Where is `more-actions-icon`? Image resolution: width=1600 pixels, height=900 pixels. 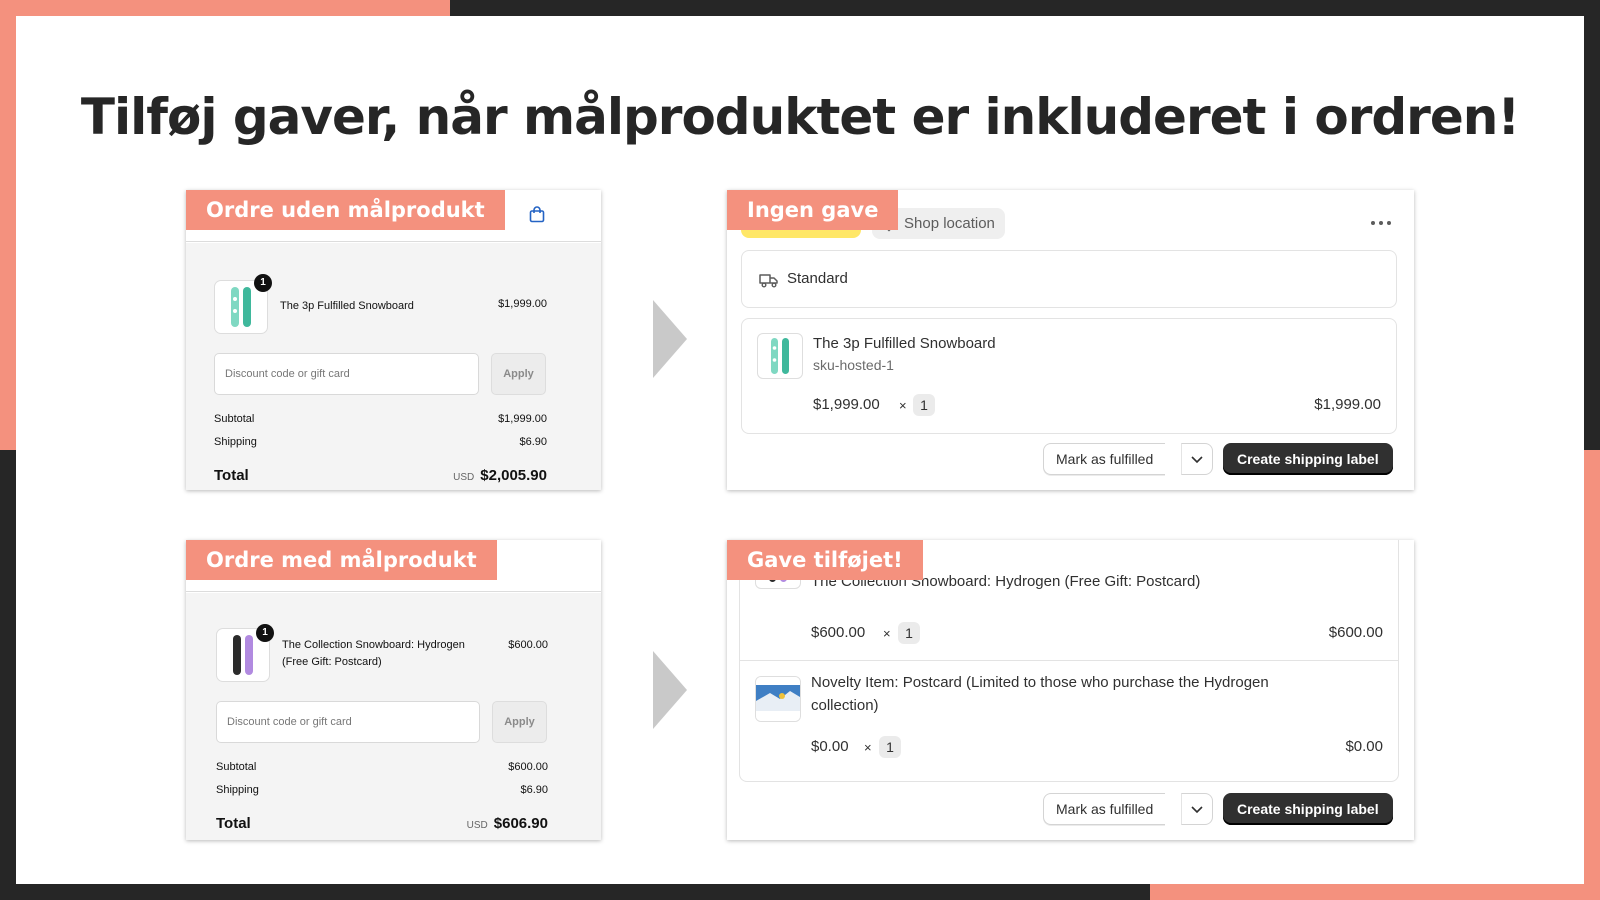 more-actions-icon is located at coordinates (1381, 223).